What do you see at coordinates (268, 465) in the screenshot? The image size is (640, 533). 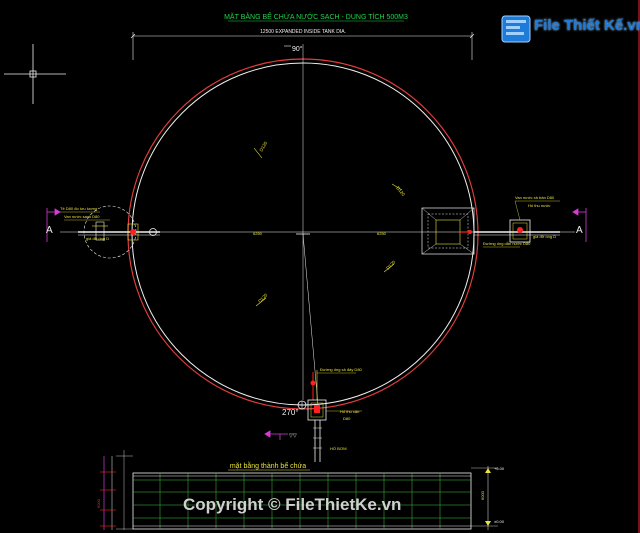 I see `section-title: mặt bằng thành bể chứa` at bounding box center [268, 465].